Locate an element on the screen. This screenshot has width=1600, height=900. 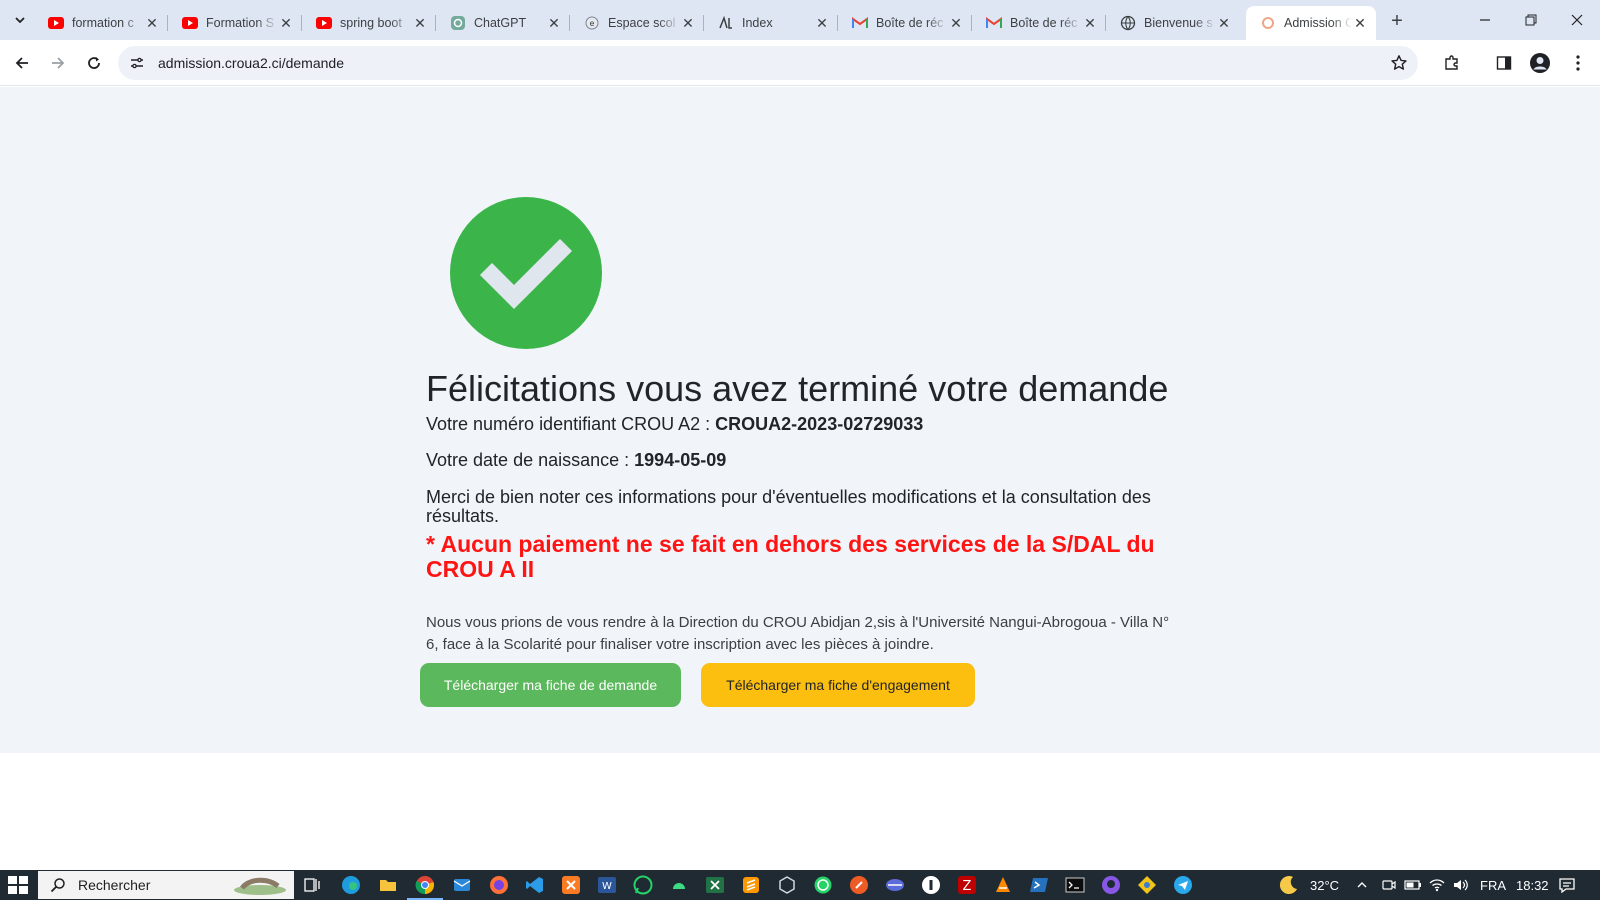
notification-icon is located at coordinates (1567, 885).